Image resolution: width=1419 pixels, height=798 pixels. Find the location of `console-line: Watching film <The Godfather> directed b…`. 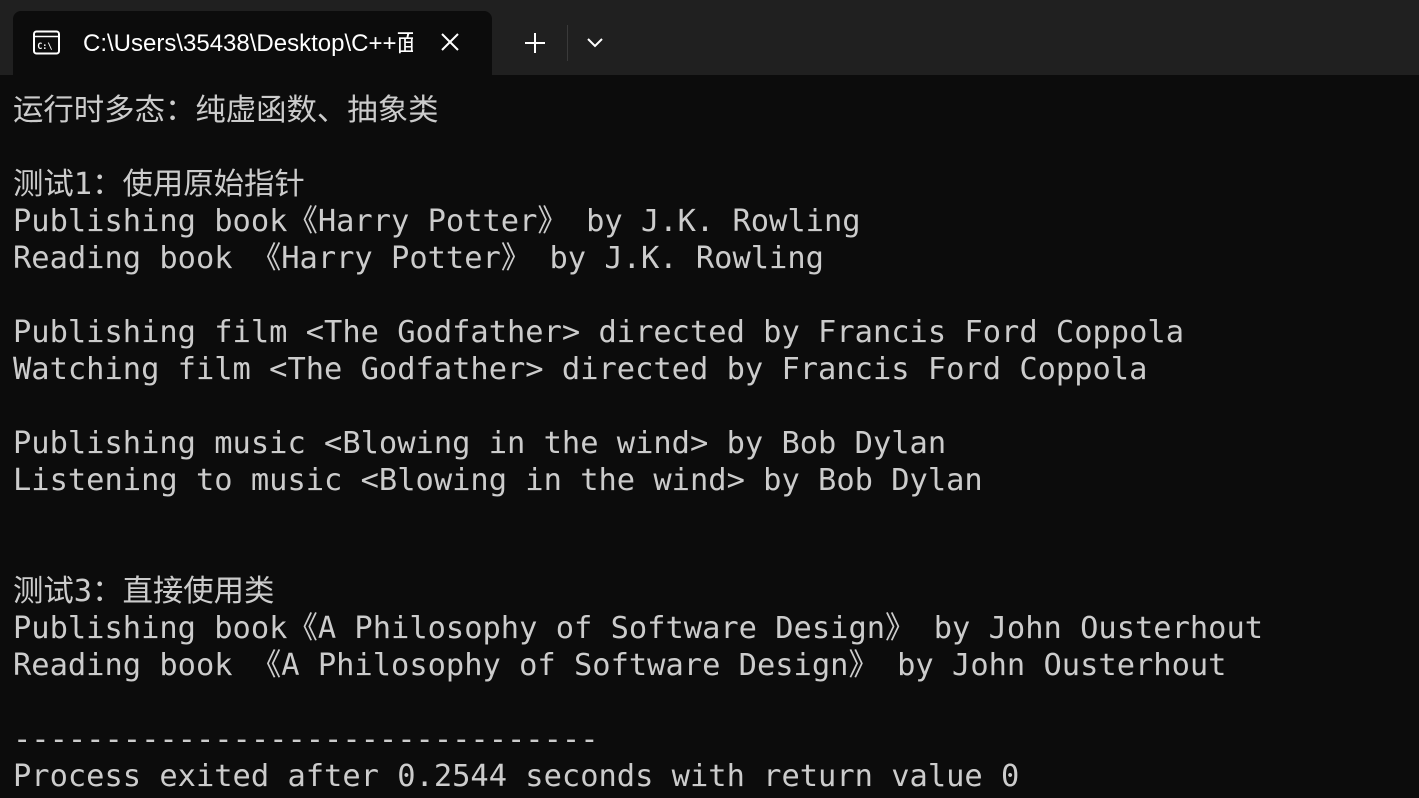

console-line: Watching film <The Godfather> directed b… is located at coordinates (580, 369).